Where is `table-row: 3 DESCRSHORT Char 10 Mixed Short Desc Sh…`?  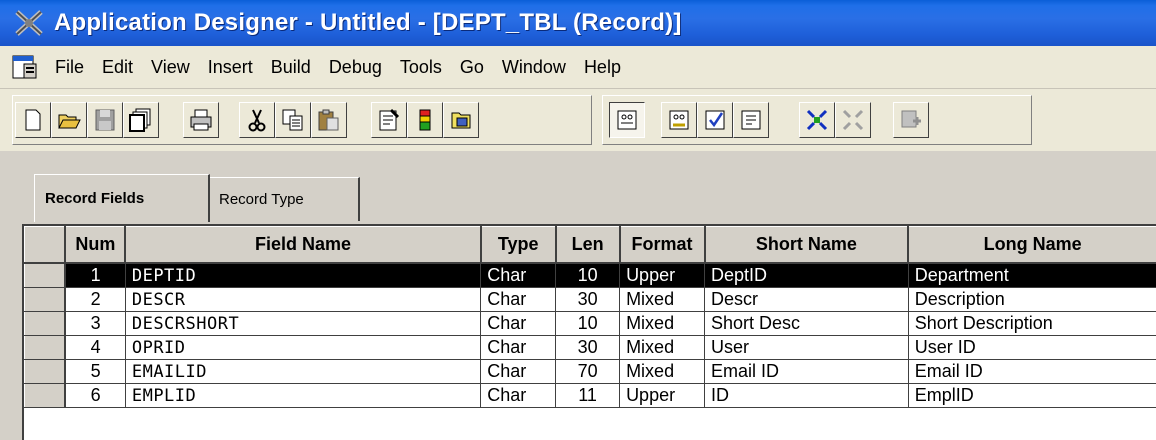
table-row: 3 DESCRSHORT Char 10 Mixed Short Desc Sh… is located at coordinates (590, 324).